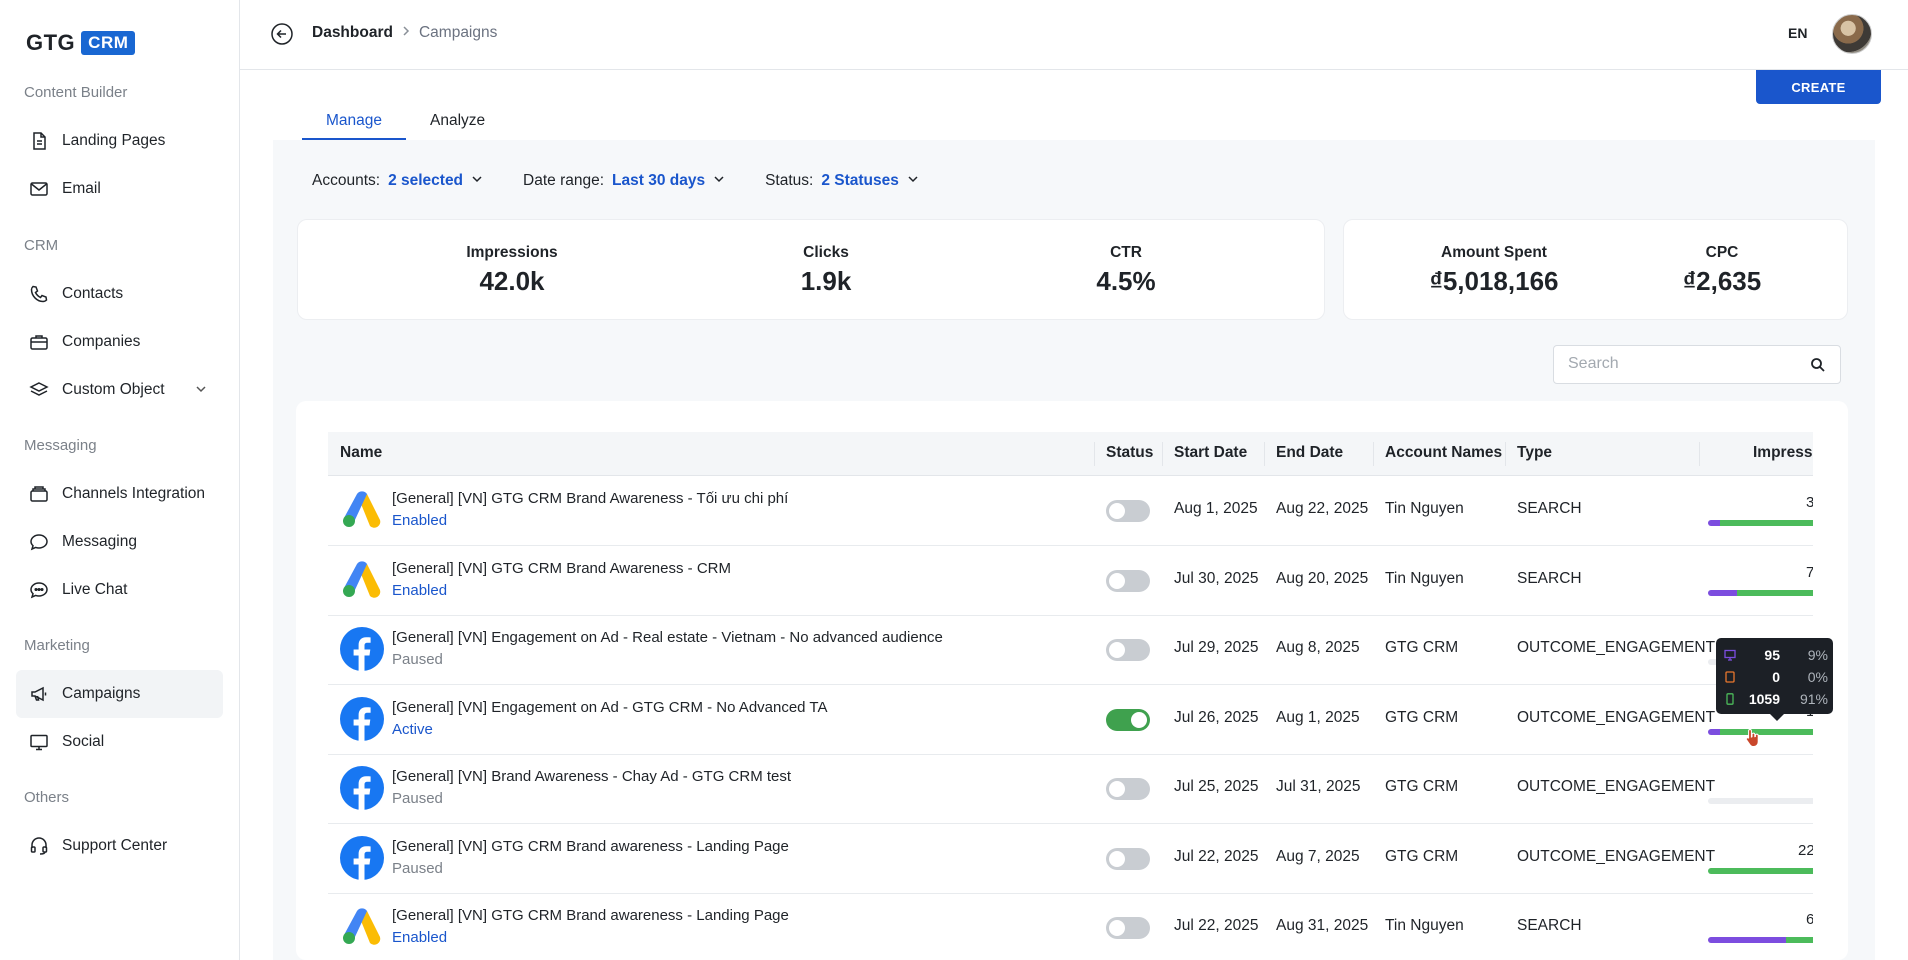 The width and height of the screenshot is (1908, 960). Describe the element at coordinates (39, 141) in the screenshot. I see `document-icon` at that location.